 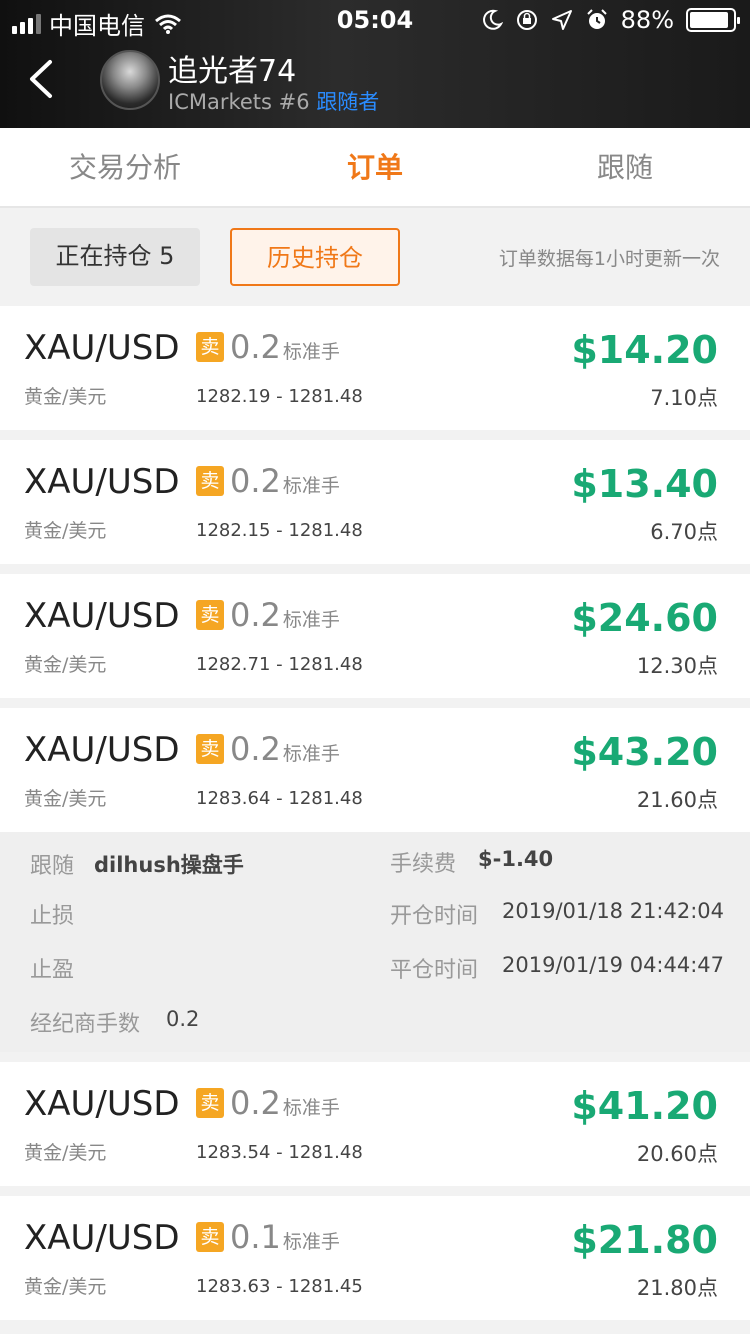 What do you see at coordinates (279, 664) in the screenshot?
I see `order-prices: 1282.71 - 1281.48` at bounding box center [279, 664].